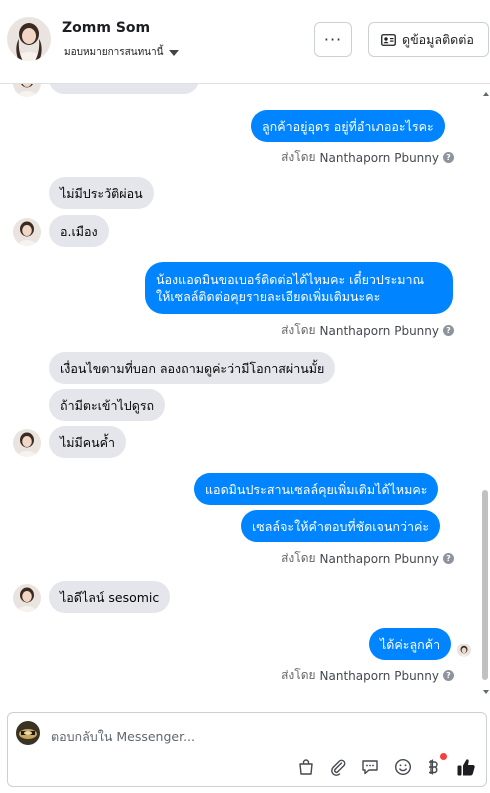 This screenshot has height=793, width=490. Describe the element at coordinates (464, 650) in the screenshot. I see `seen-receipt-avatar` at that location.